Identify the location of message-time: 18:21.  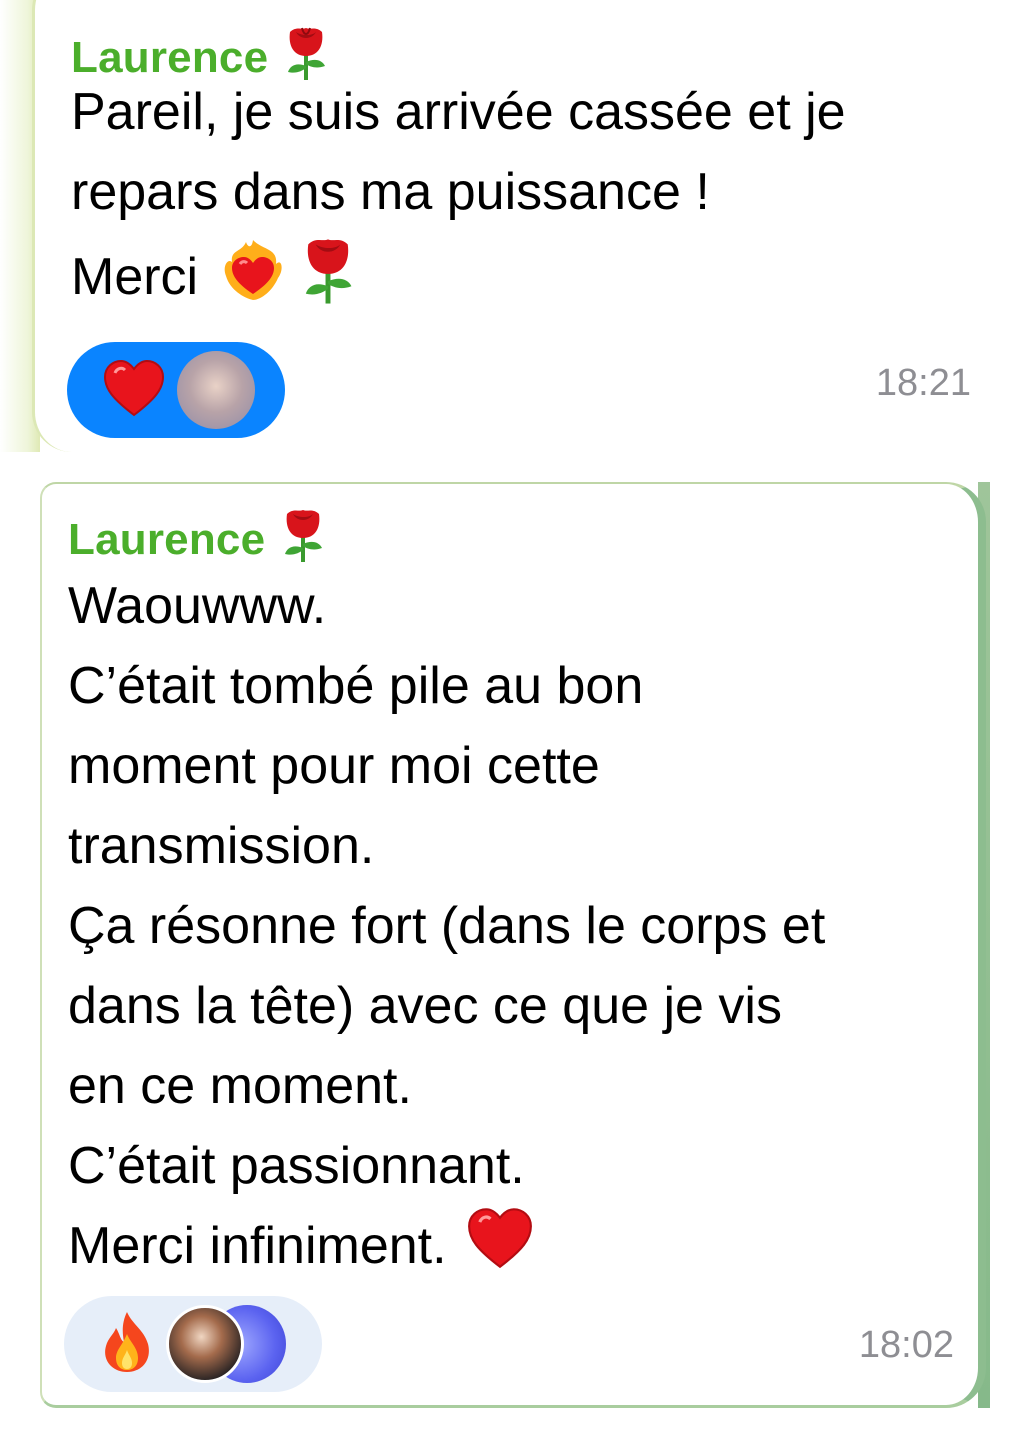
(923, 383).